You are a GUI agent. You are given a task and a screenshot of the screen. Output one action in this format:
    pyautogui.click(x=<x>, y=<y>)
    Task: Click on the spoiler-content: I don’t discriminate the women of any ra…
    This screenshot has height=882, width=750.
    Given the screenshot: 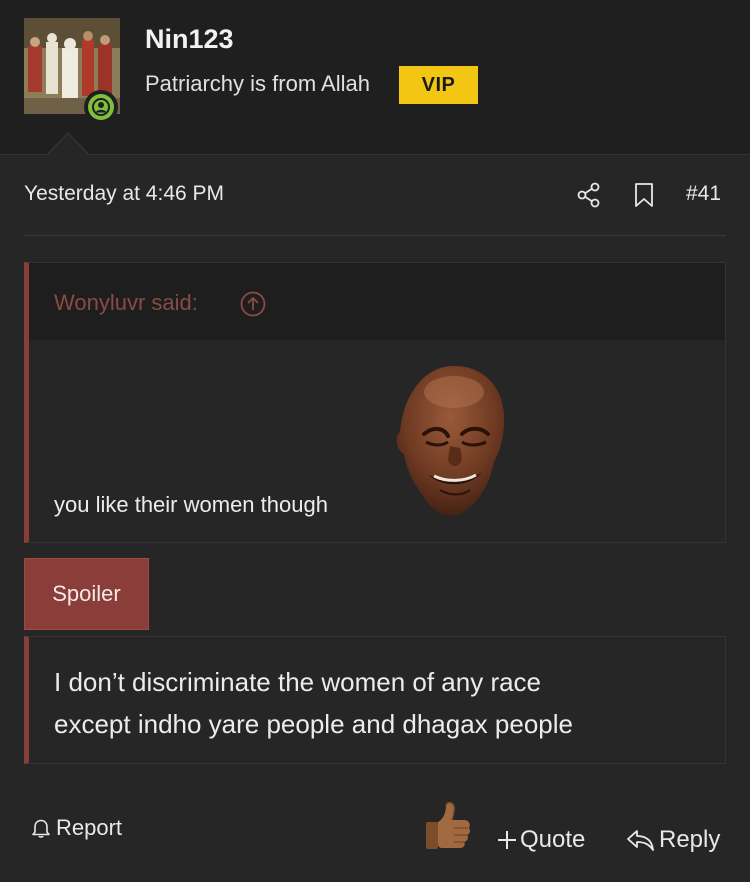 What is the action you would take?
    pyautogui.click(x=375, y=700)
    